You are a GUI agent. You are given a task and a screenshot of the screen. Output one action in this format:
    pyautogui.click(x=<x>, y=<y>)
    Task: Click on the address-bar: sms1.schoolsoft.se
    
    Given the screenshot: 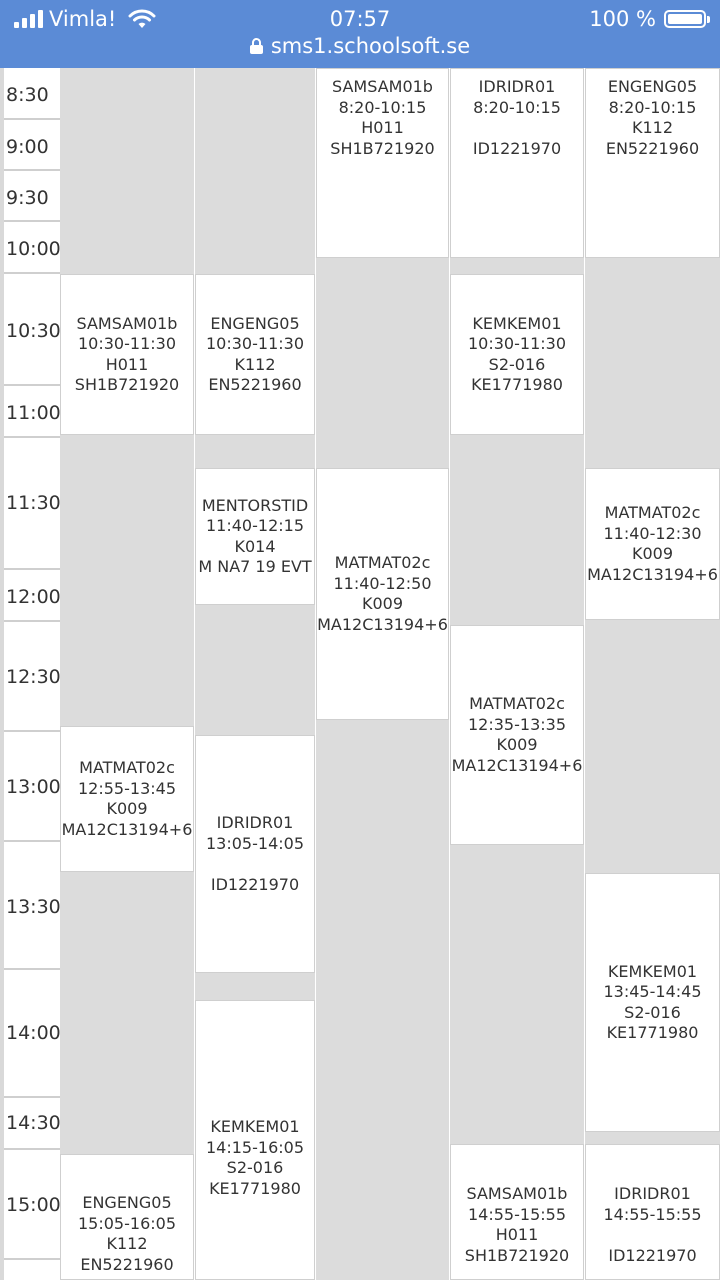 What is the action you would take?
    pyautogui.click(x=360, y=46)
    